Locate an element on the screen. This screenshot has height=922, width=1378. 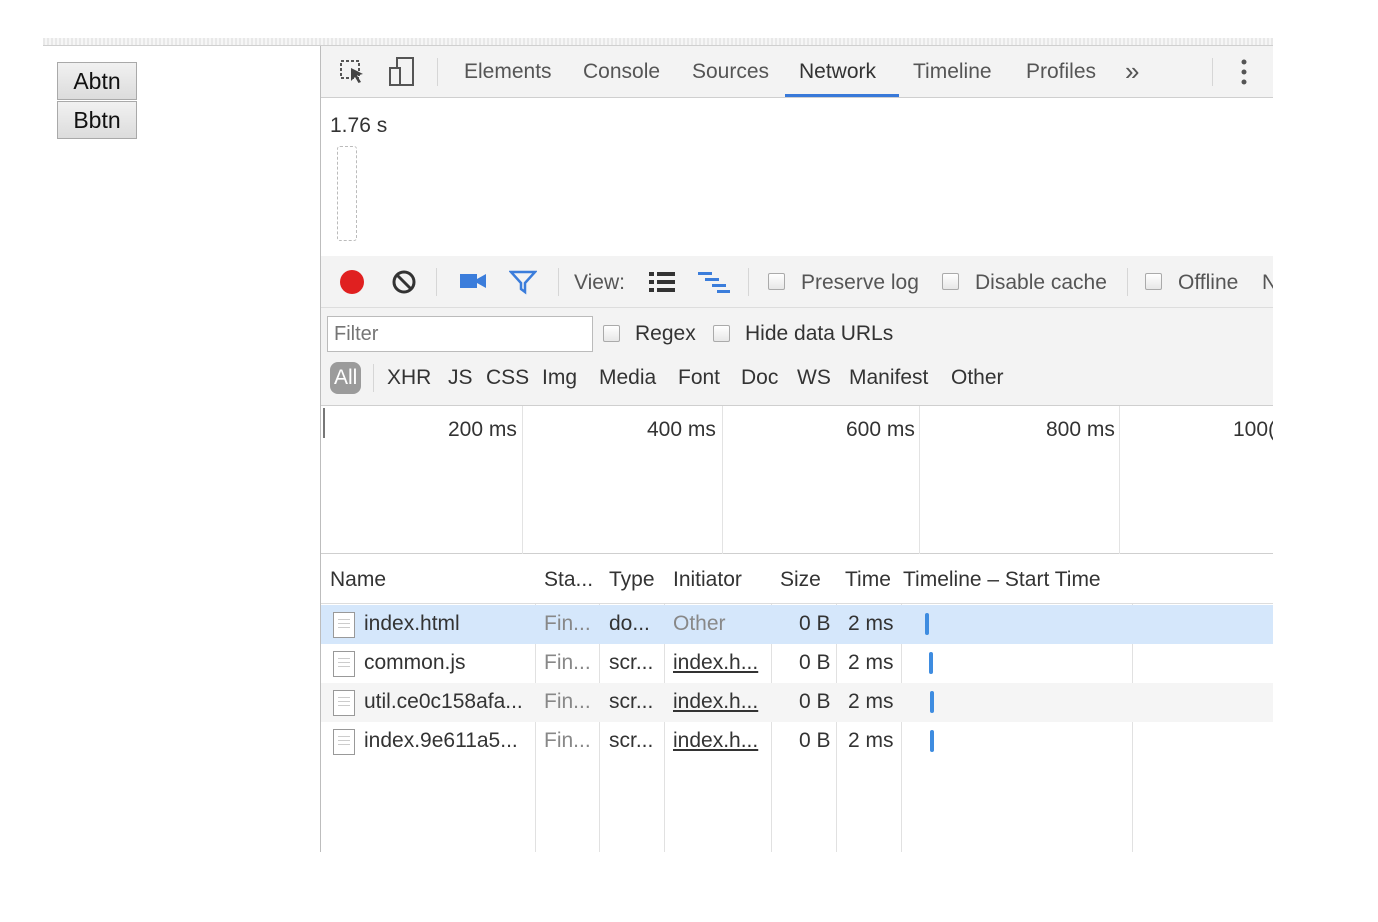
timeline-start-marker is located at coordinates (324, 423).